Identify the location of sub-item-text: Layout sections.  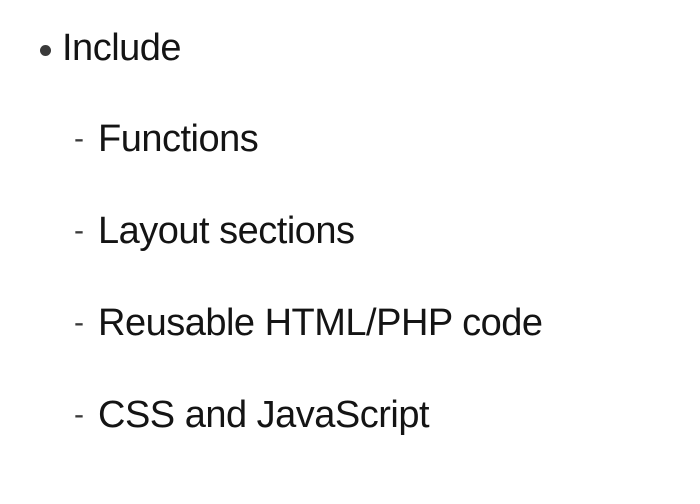
(226, 231).